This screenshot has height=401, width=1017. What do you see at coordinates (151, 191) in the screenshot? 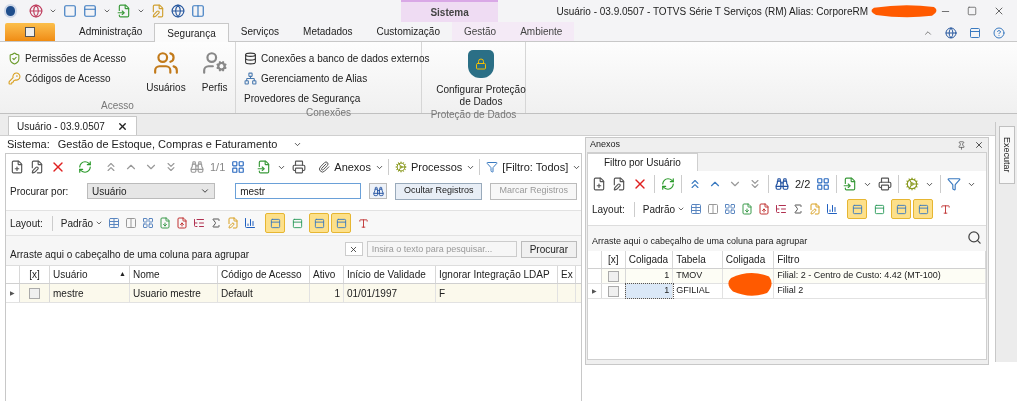
I see `search-by-dropdown: Usuário` at bounding box center [151, 191].